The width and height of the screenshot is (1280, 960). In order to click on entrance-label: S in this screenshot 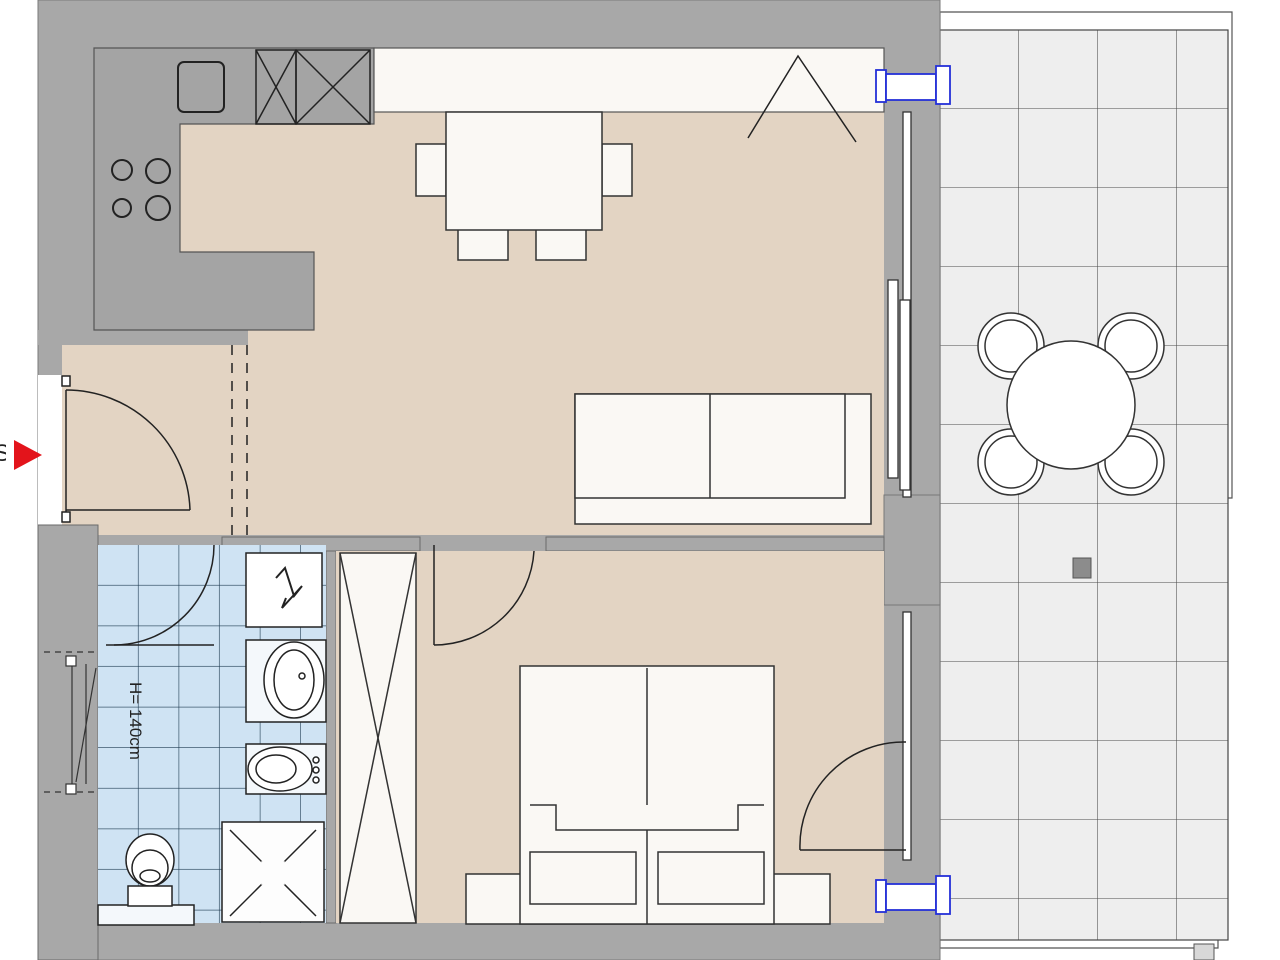, I will do `click(3, 454)`.